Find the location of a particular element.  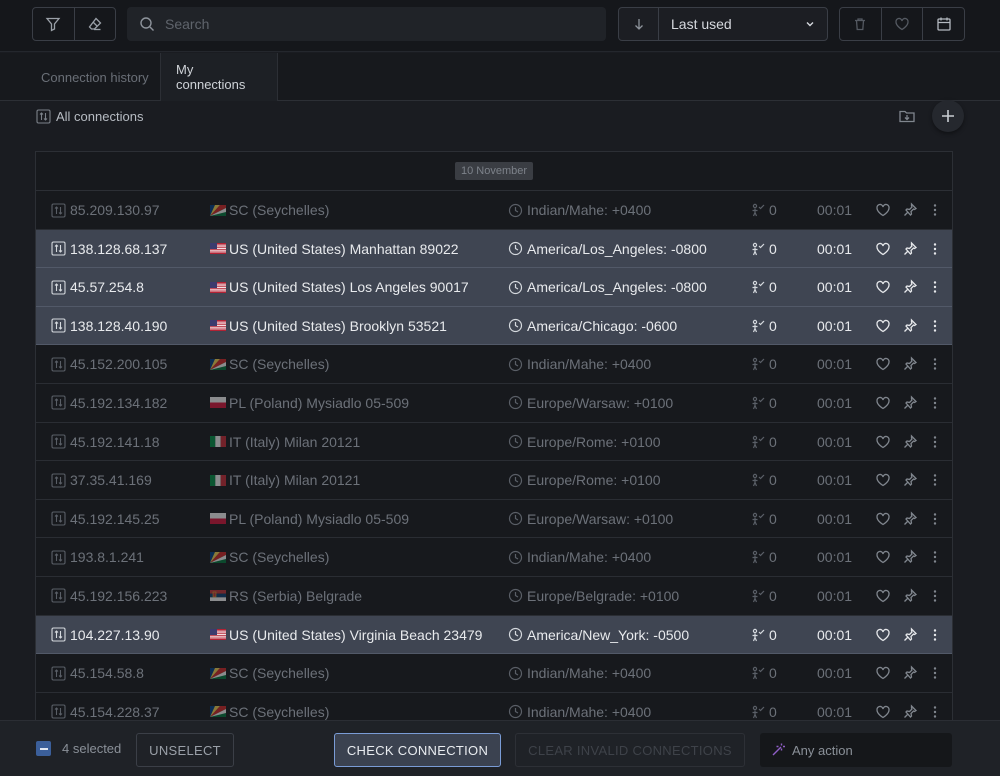

add-connection-button is located at coordinates (948, 116).